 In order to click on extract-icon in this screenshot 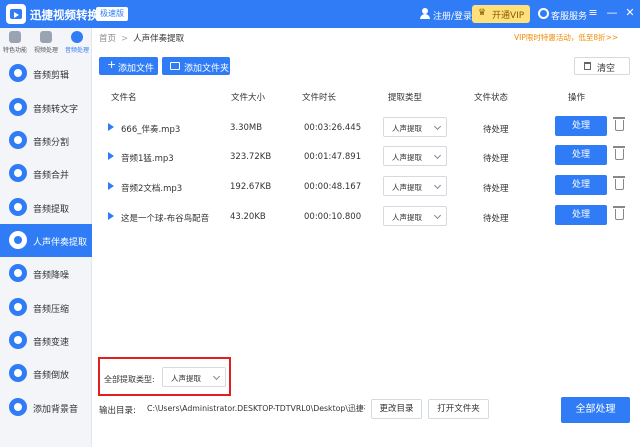, I will do `click(18, 207)`.